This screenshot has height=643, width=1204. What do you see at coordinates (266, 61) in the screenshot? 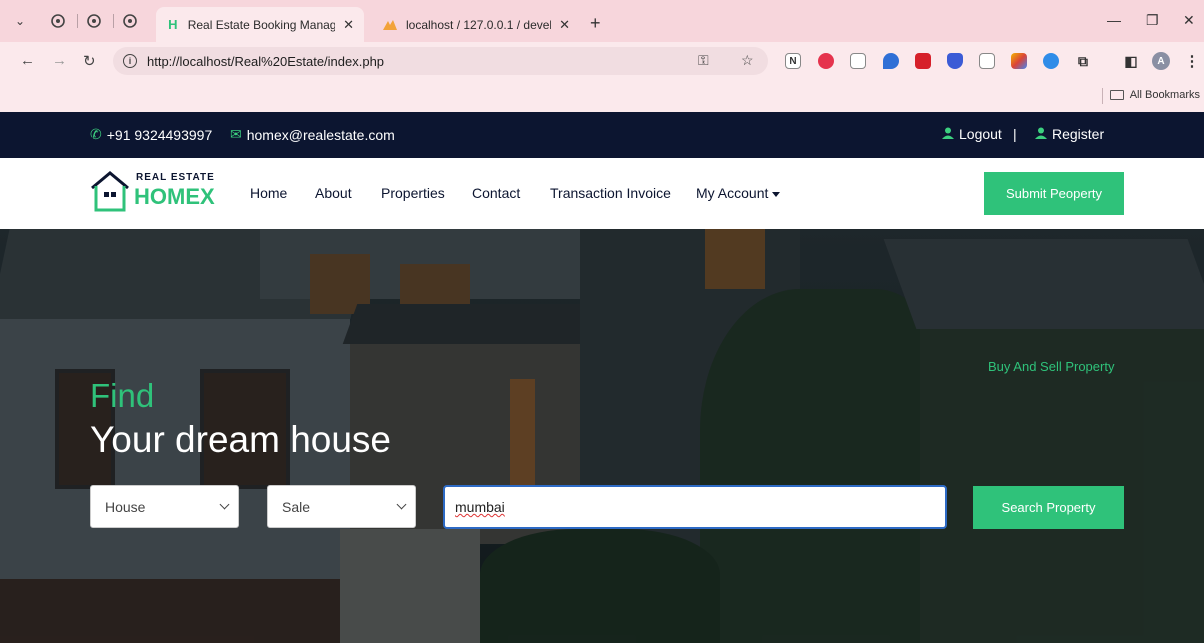
I see `url-text: http://localhost/Real%20Estate/index.php` at bounding box center [266, 61].